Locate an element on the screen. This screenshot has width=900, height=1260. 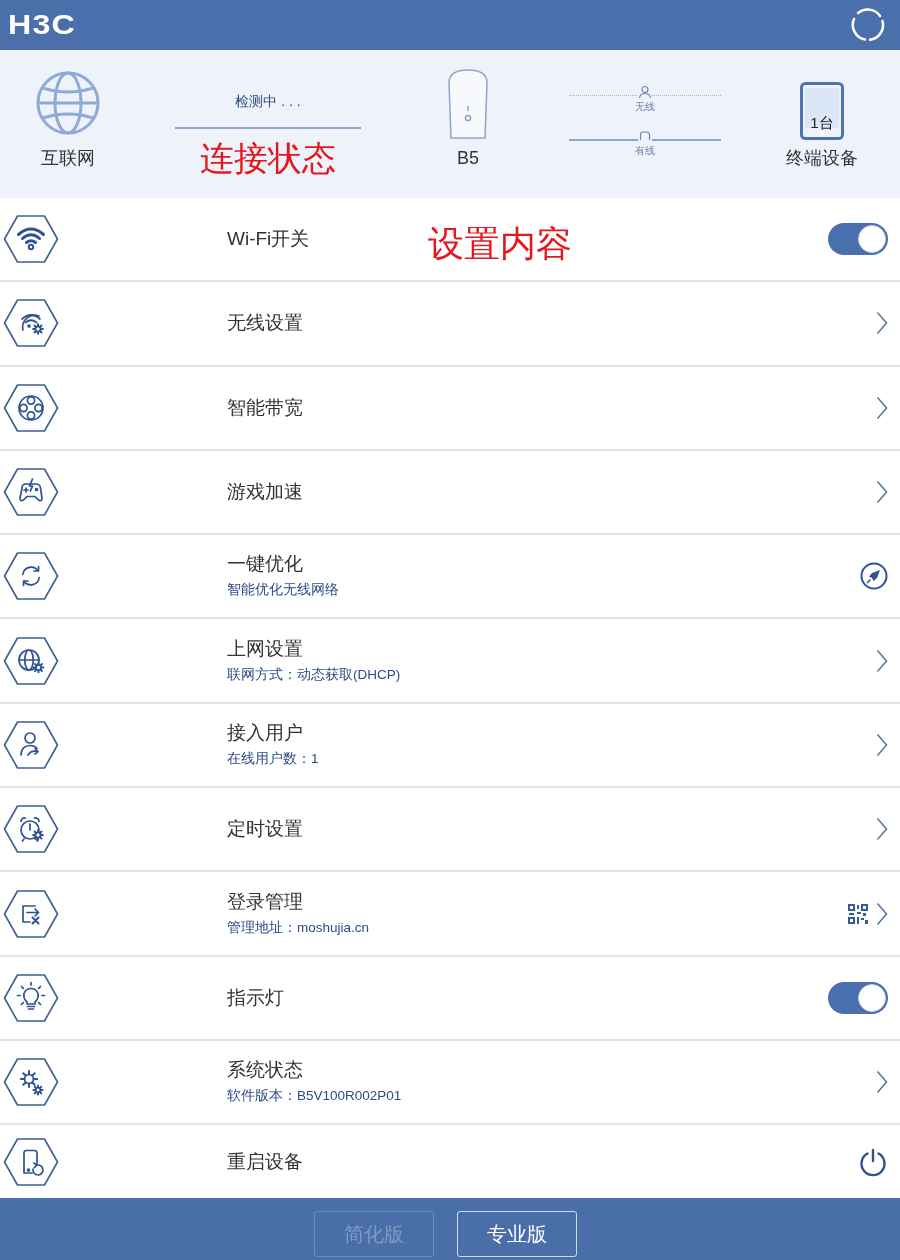
person-icon is located at coordinates (645, 92).